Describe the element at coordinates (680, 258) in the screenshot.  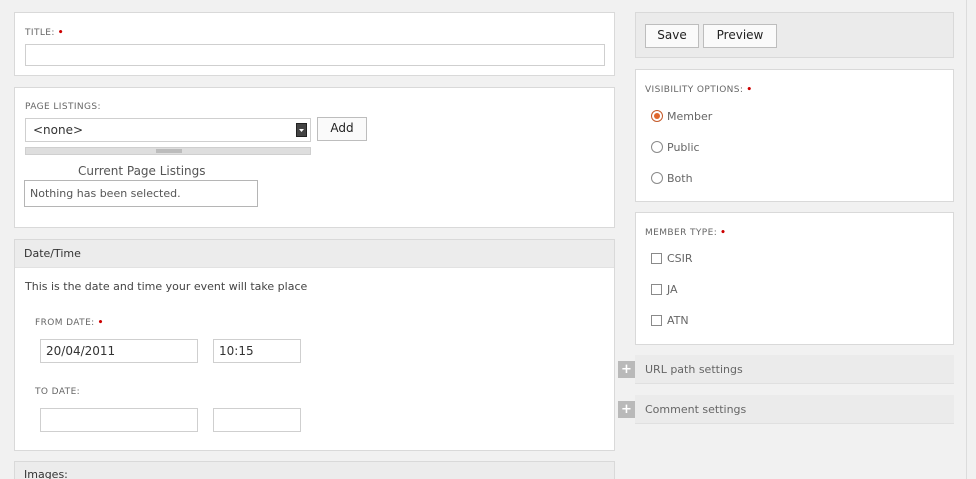
I see `checkbox-csir-label: CSIR` at that location.